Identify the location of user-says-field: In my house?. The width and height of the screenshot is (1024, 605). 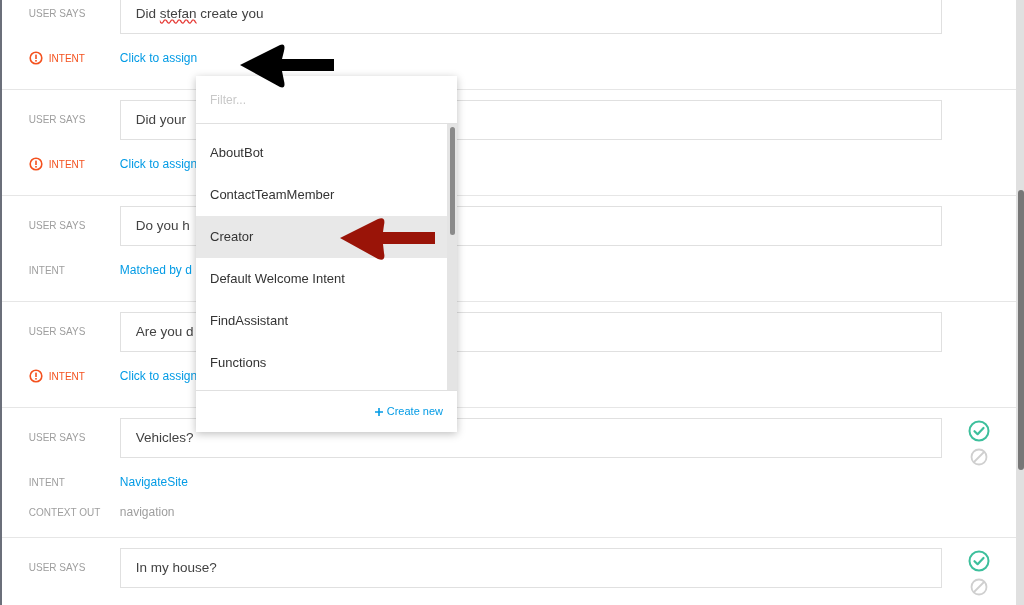
(530, 568).